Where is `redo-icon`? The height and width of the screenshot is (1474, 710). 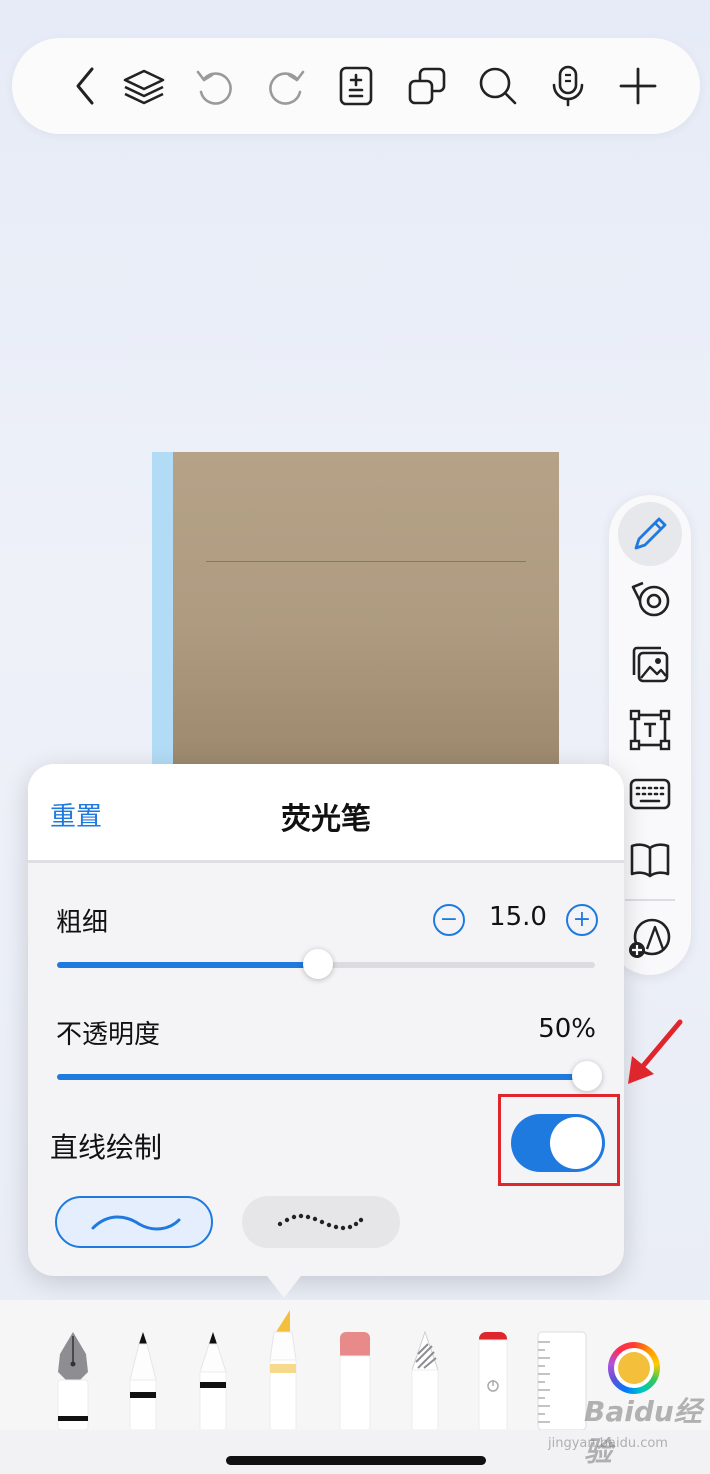 redo-icon is located at coordinates (287, 87).